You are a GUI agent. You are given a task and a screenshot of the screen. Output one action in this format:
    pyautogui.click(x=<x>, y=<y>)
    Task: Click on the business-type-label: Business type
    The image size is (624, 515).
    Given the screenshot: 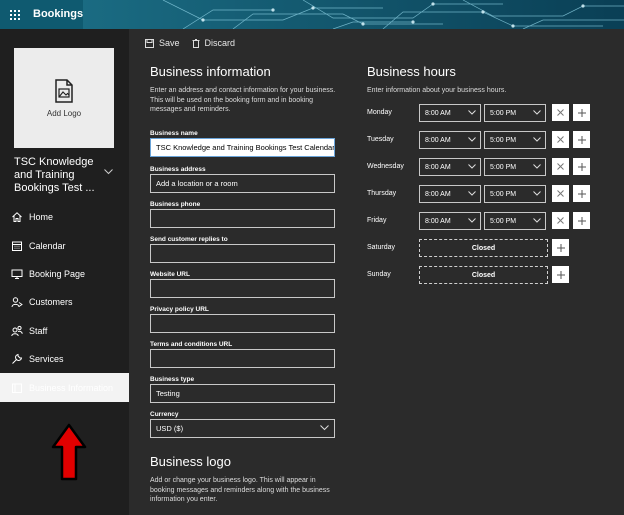 What is the action you would take?
    pyautogui.click(x=172, y=379)
    